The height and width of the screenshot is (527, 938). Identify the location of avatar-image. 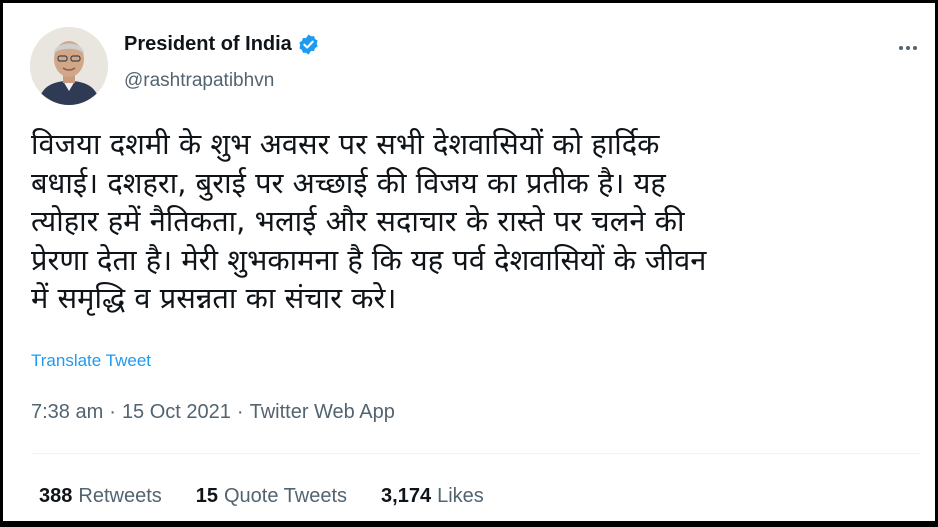
(69, 66).